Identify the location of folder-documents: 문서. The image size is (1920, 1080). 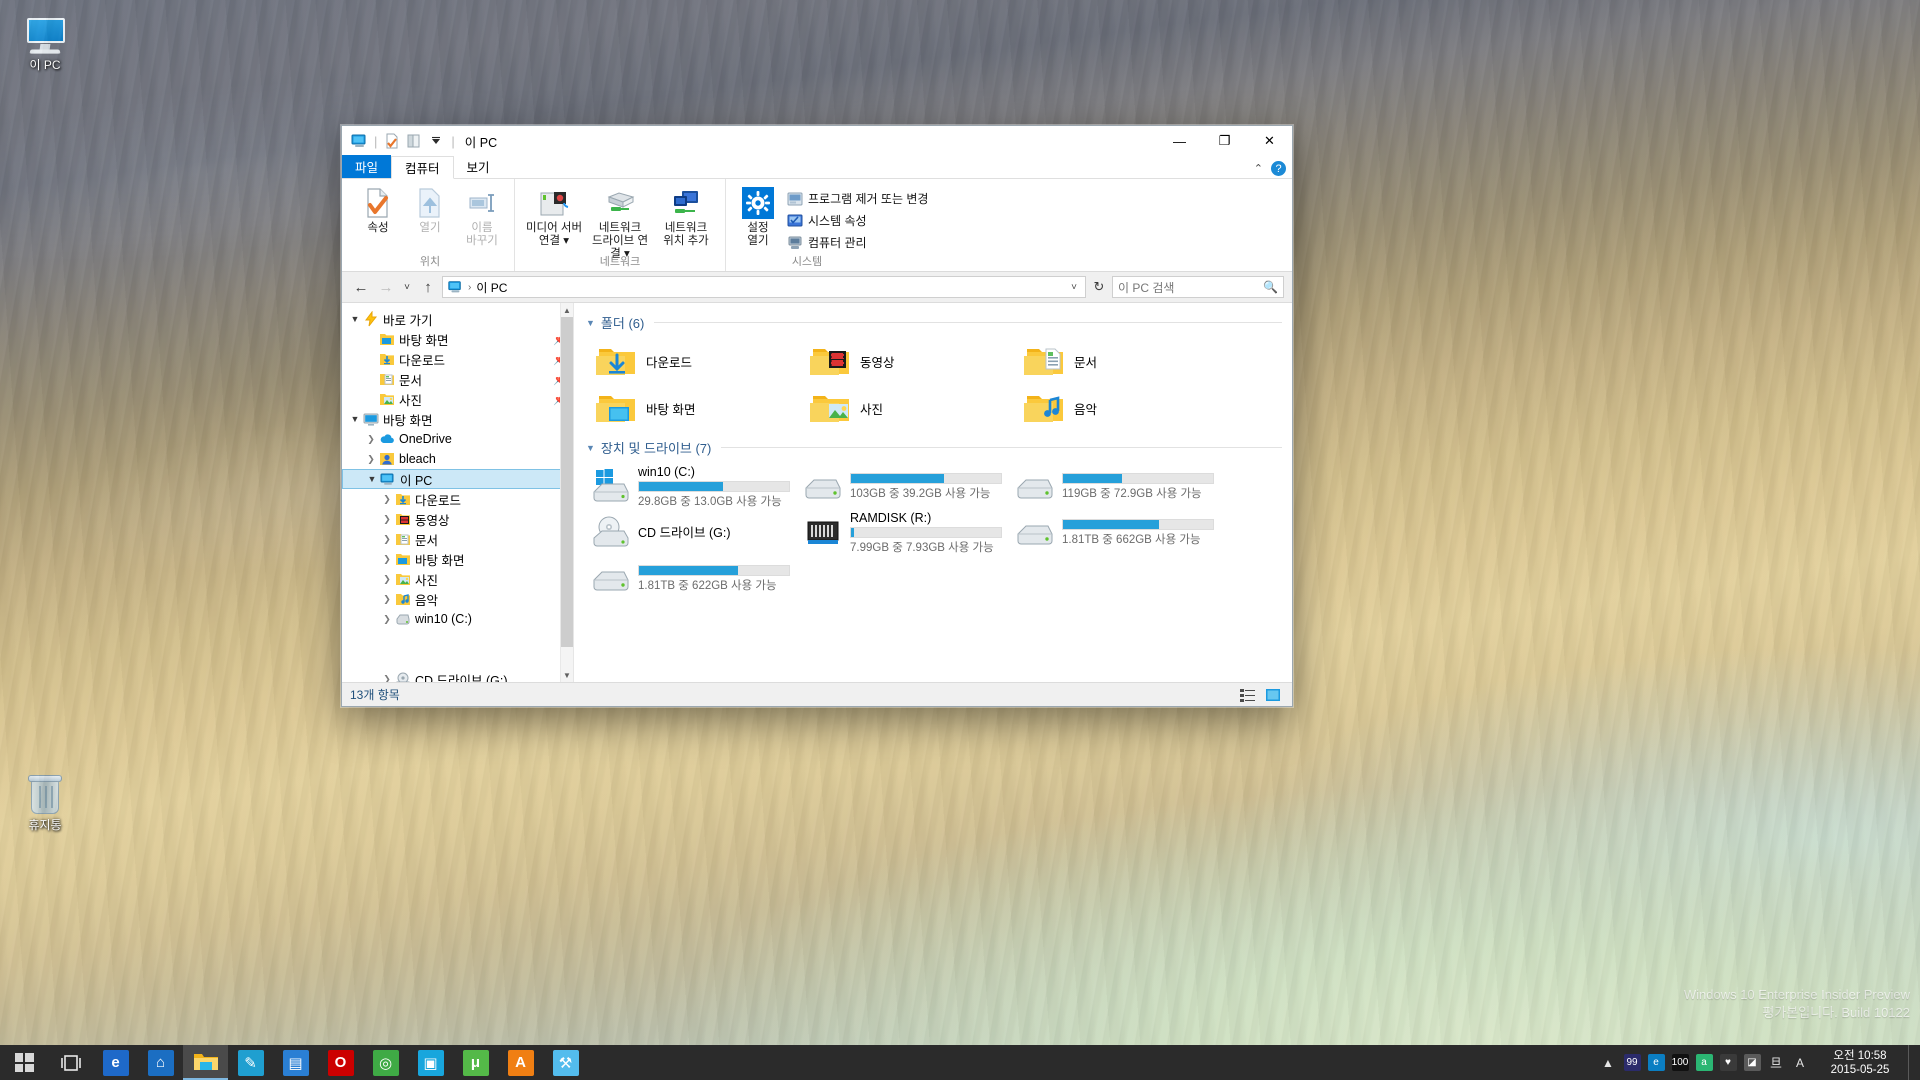
(1127, 361).